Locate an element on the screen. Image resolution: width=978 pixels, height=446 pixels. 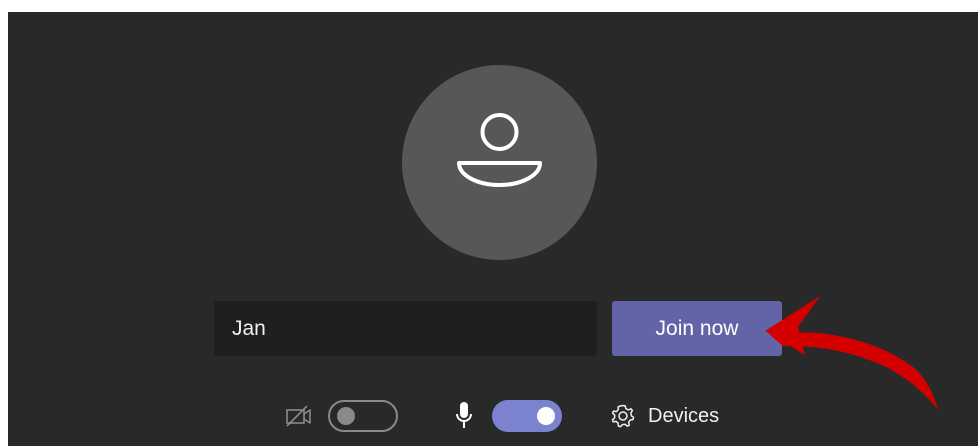
device-controls: Devices is located at coordinates (493, 416).